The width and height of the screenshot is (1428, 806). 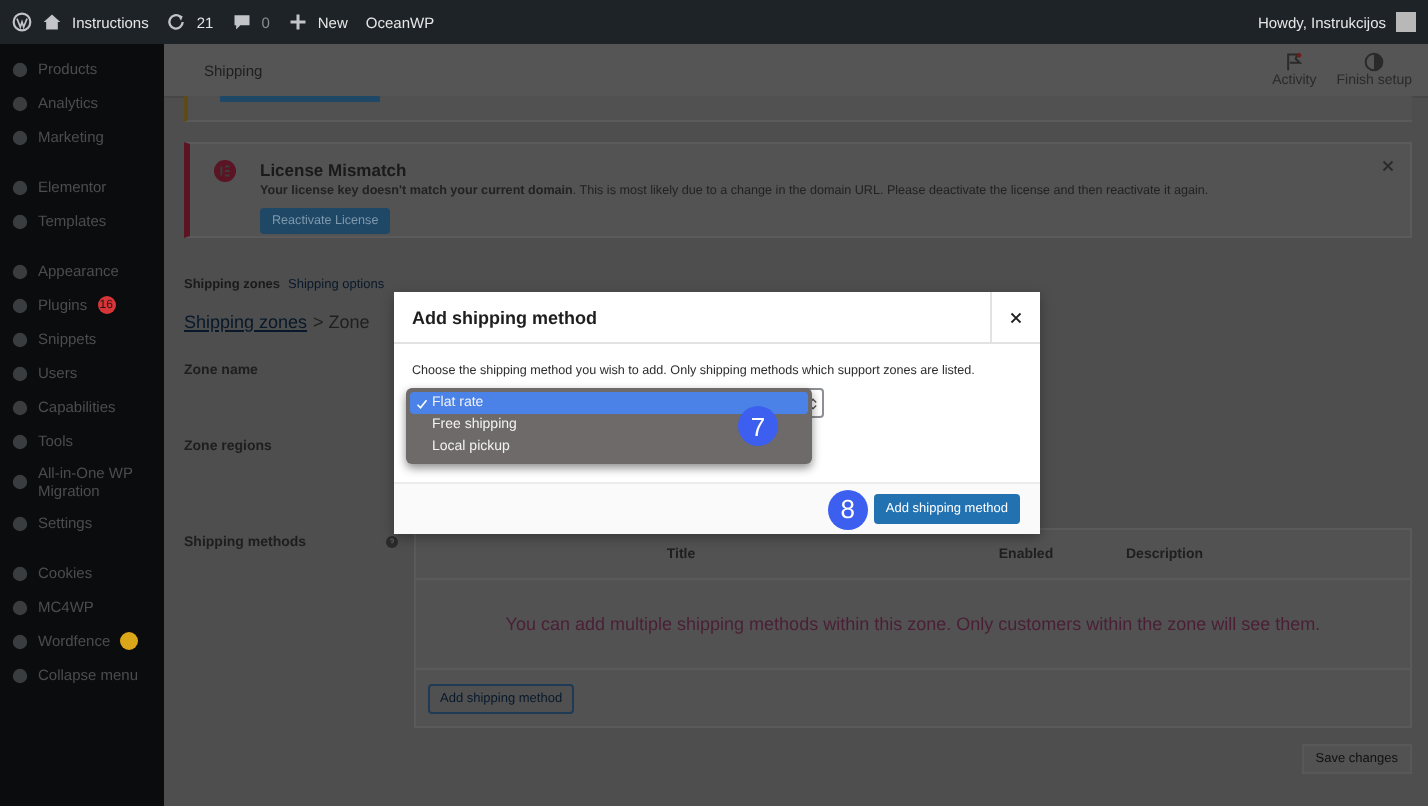 I want to click on home-icon, so click(x=52, y=22).